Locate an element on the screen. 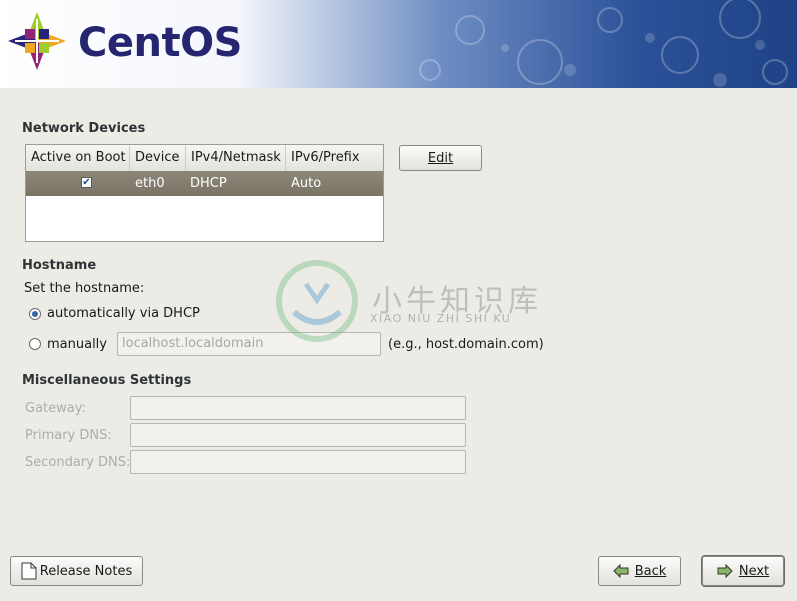  ipv4-cell: DHCP is located at coordinates (208, 183).